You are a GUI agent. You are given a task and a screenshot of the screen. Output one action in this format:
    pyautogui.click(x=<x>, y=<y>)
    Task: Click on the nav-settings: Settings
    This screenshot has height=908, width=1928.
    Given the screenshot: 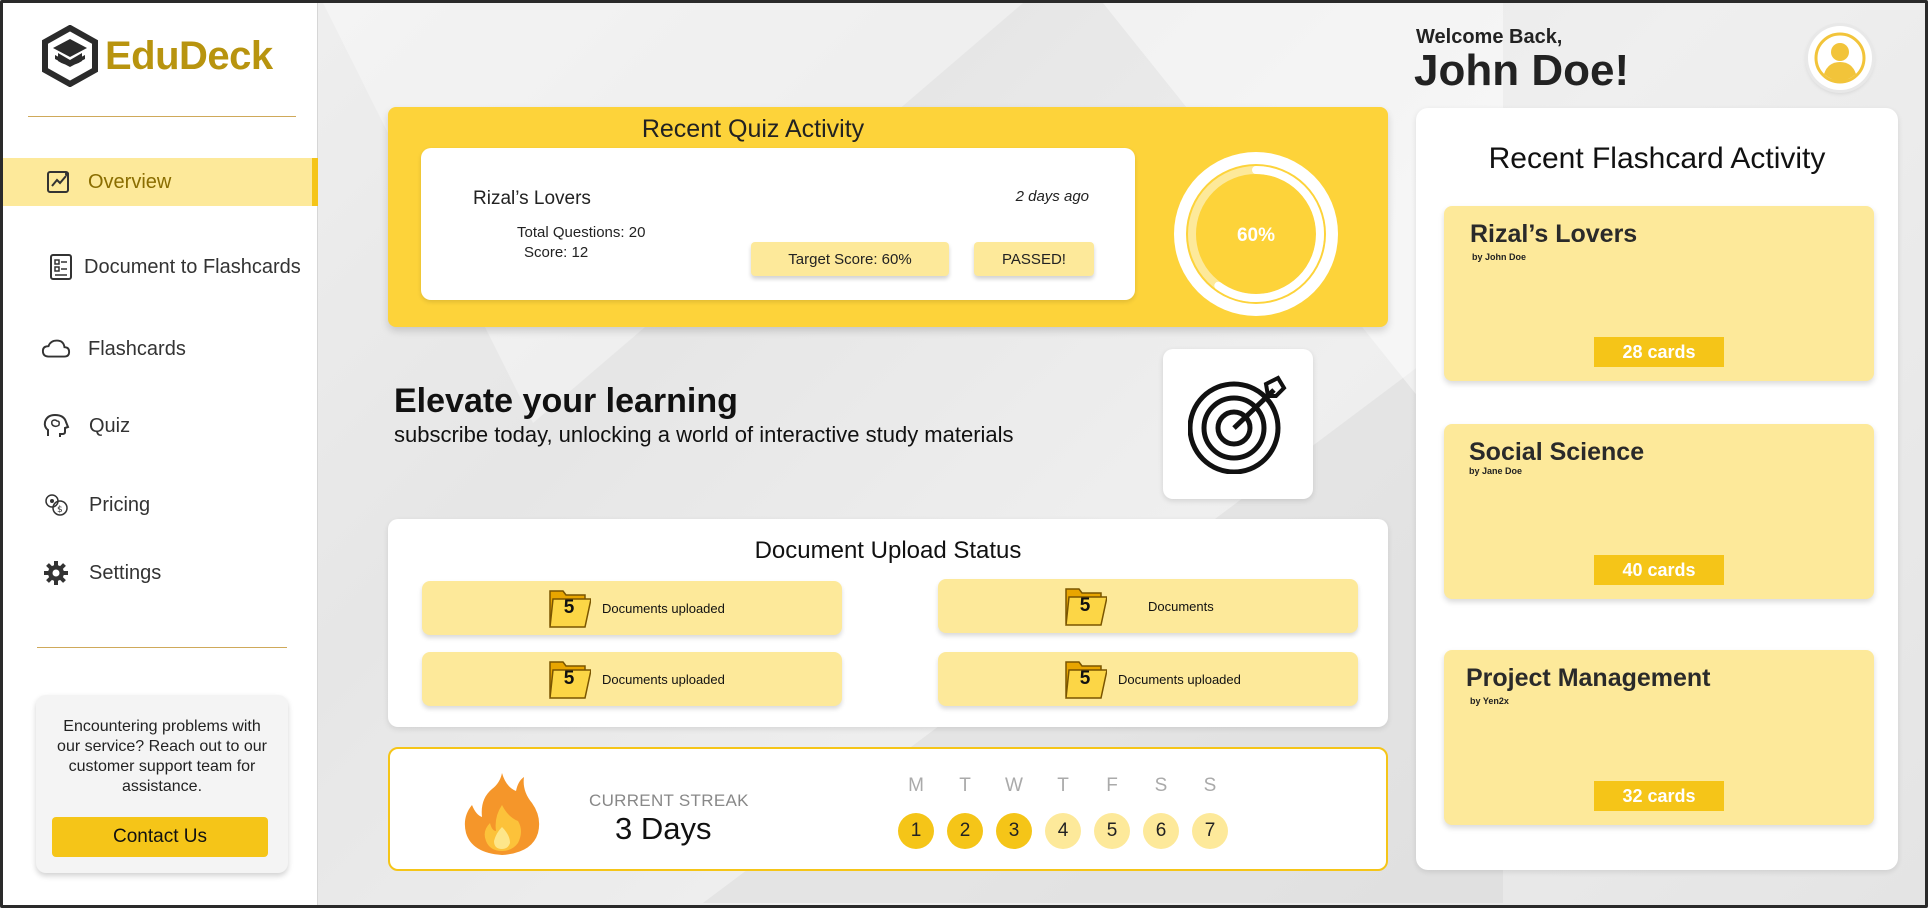 What is the action you would take?
    pyautogui.click(x=160, y=573)
    